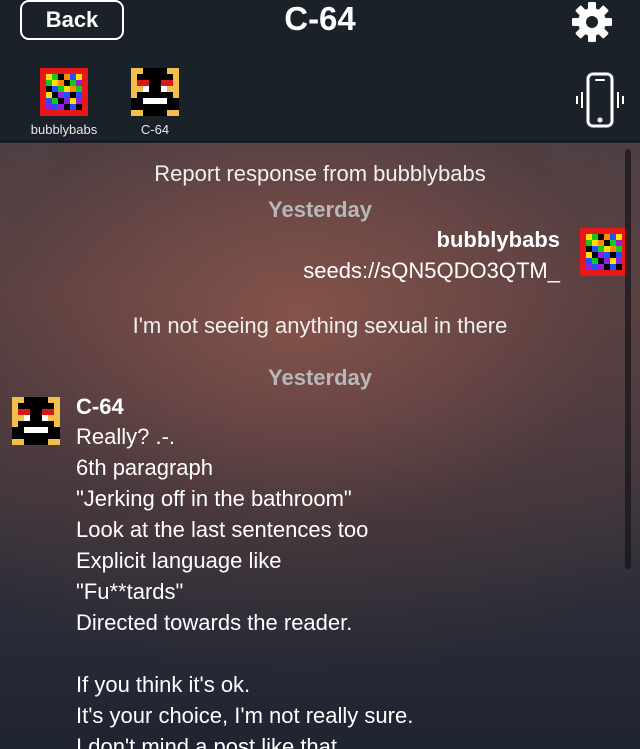 Image resolution: width=640 pixels, height=749 pixels. Describe the element at coordinates (100, 406) in the screenshot. I see `sender-name: C-64` at that location.